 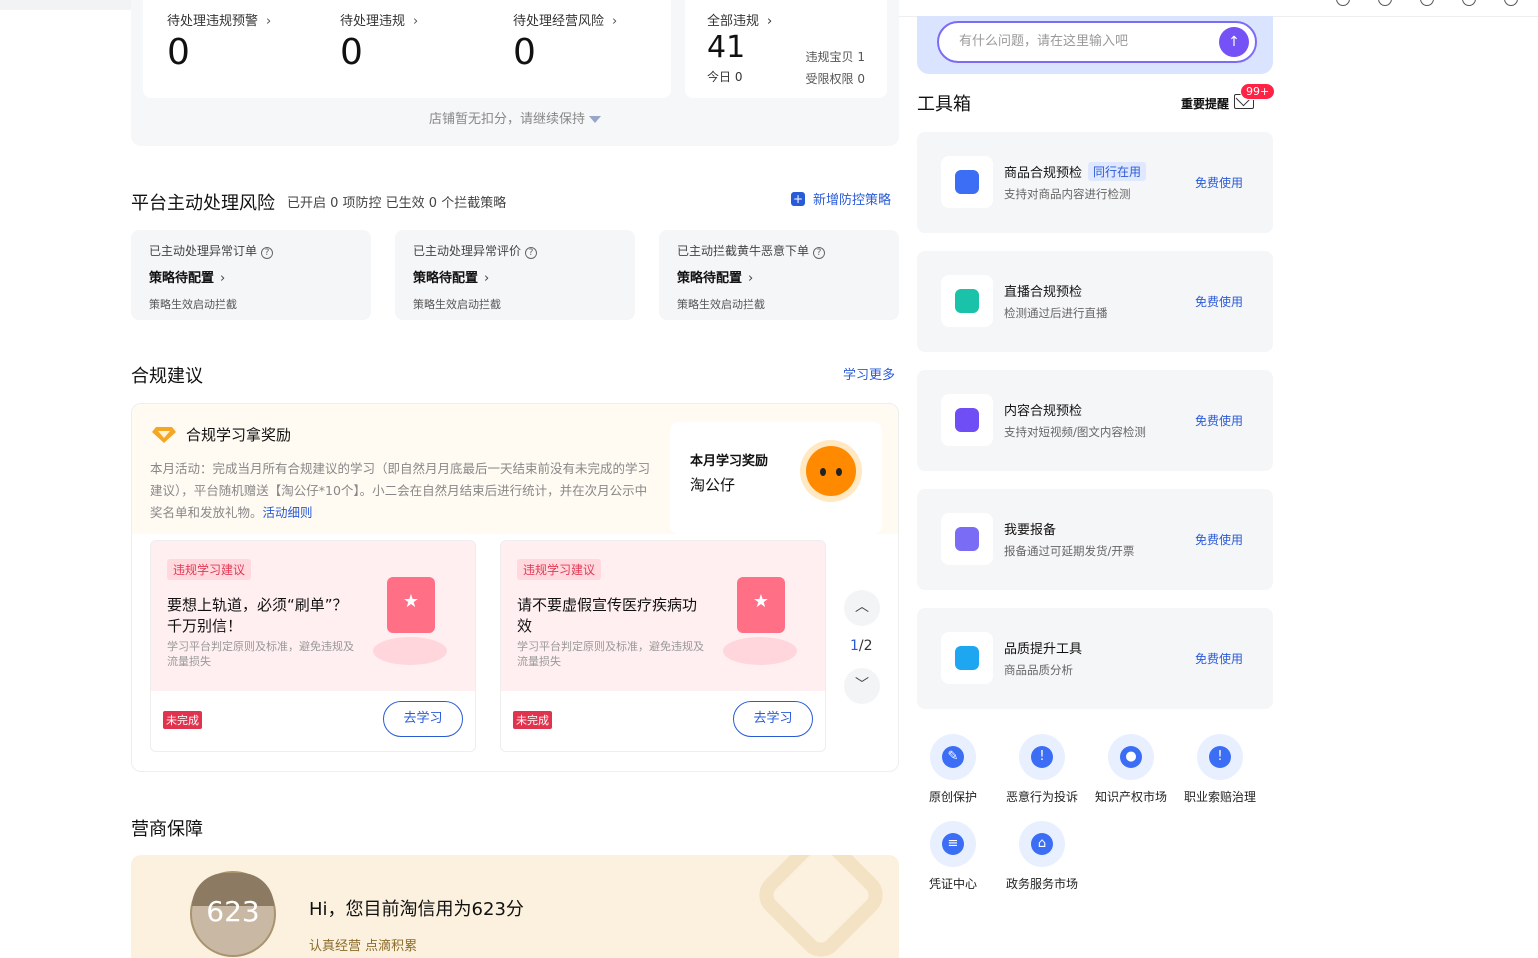 I want to click on quick-link: ! 职业索赔治理, so click(x=1220, y=769).